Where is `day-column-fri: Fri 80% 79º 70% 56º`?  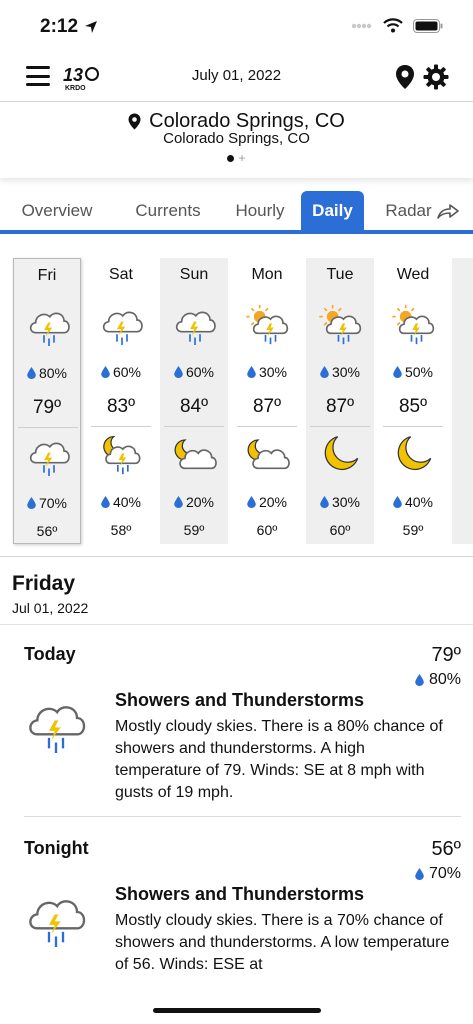
day-column-fri: Fri 80% 79º 70% 56º is located at coordinates (47, 401).